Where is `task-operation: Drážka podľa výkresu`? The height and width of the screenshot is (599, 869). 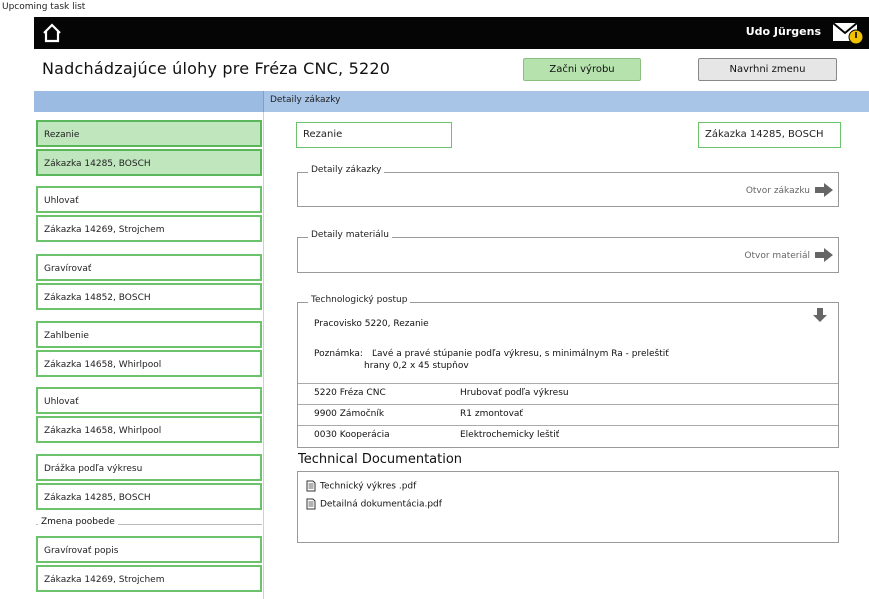 task-operation: Drážka podľa výkresu is located at coordinates (149, 467).